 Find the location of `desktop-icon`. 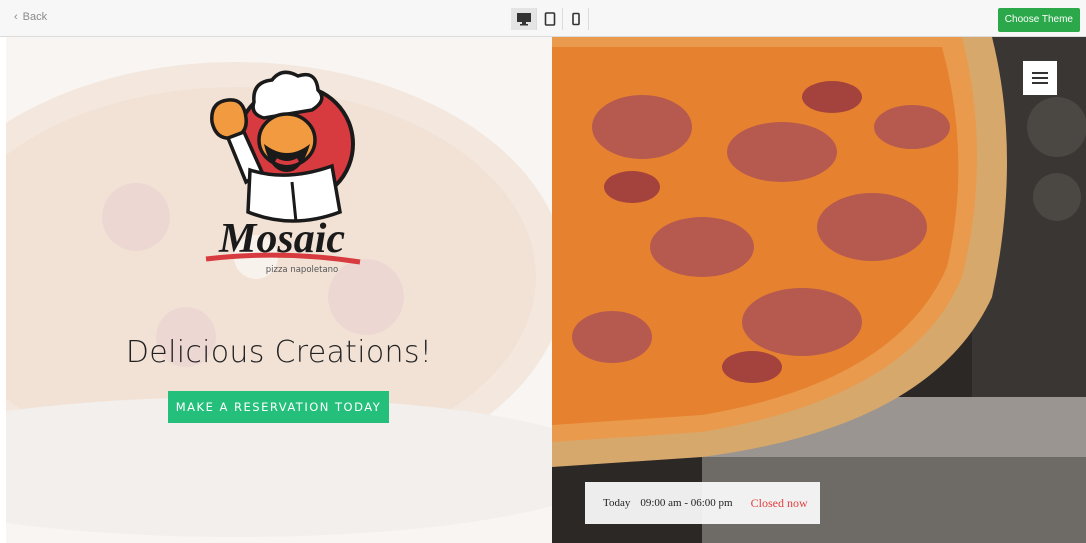

desktop-icon is located at coordinates (523, 19).